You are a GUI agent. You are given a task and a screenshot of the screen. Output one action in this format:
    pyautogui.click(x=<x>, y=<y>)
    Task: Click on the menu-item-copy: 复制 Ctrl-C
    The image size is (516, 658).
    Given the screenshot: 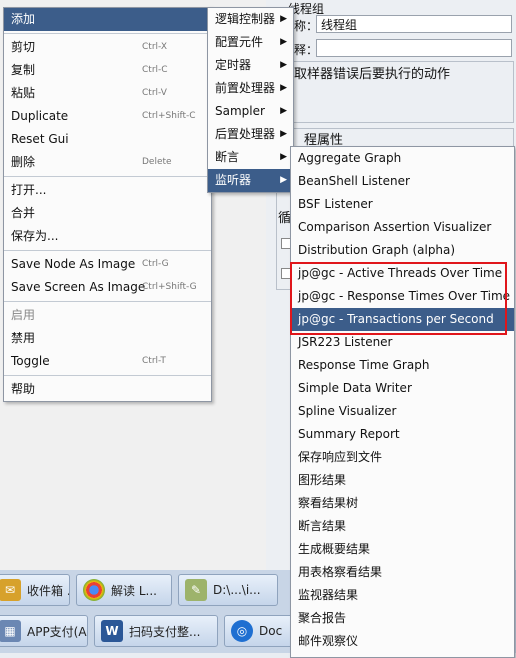 What is the action you would take?
    pyautogui.click(x=107, y=70)
    